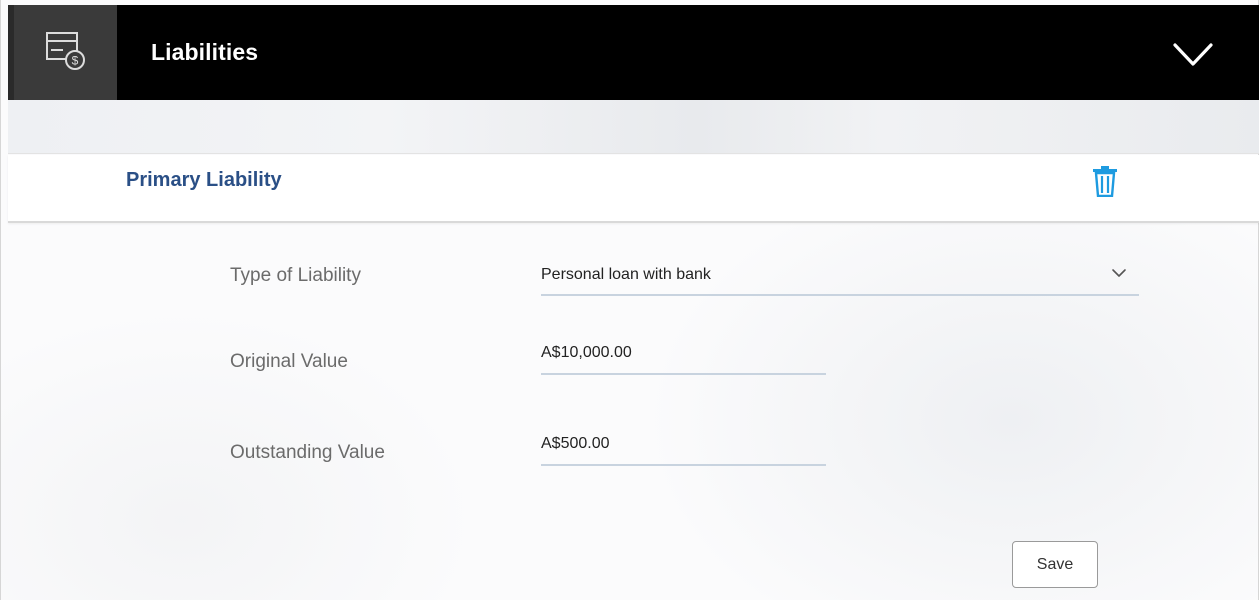 This screenshot has width=1259, height=600. What do you see at coordinates (1105, 181) in the screenshot?
I see `trash-icon` at bounding box center [1105, 181].